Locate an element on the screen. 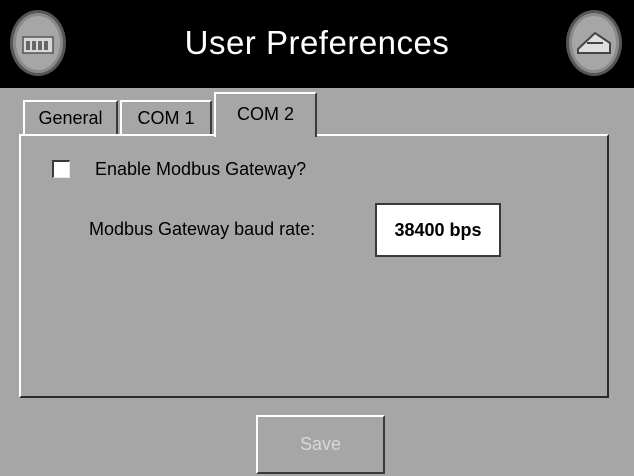  tab-label: General is located at coordinates (70, 118).